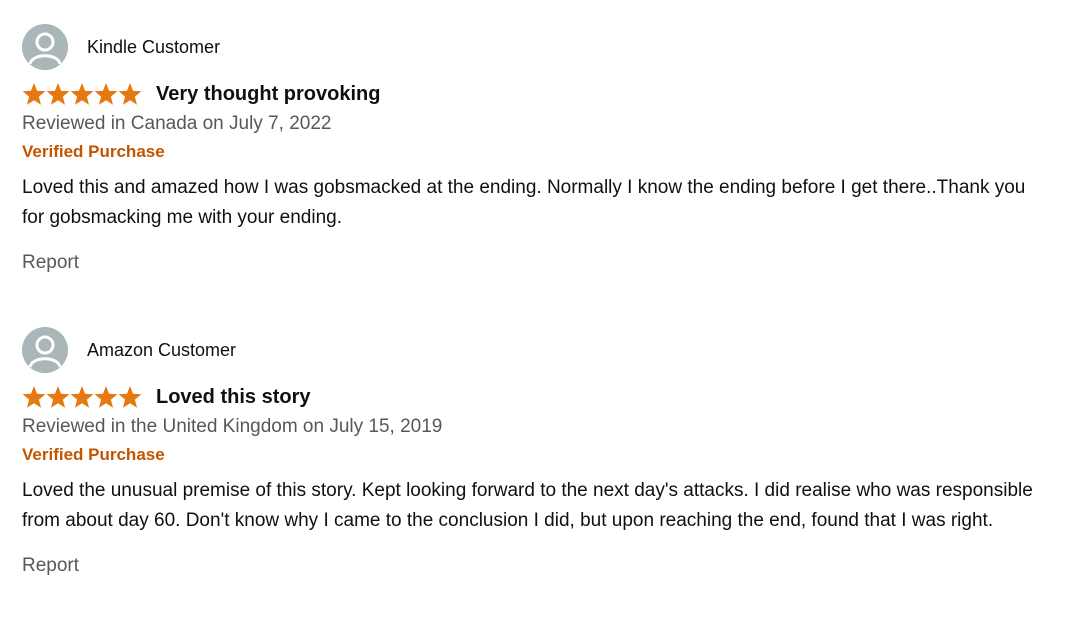  I want to click on reviewer-profile: Kindle Customer, so click(542, 47).